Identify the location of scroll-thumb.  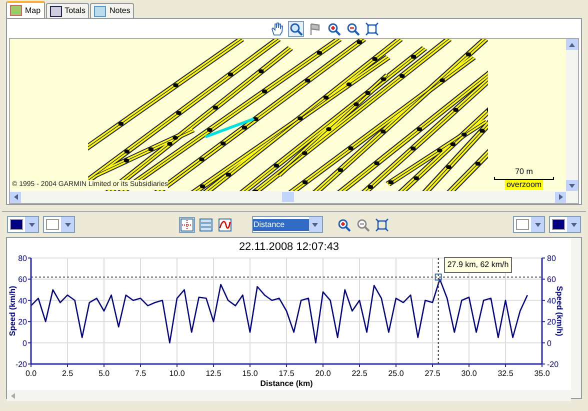
(288, 197).